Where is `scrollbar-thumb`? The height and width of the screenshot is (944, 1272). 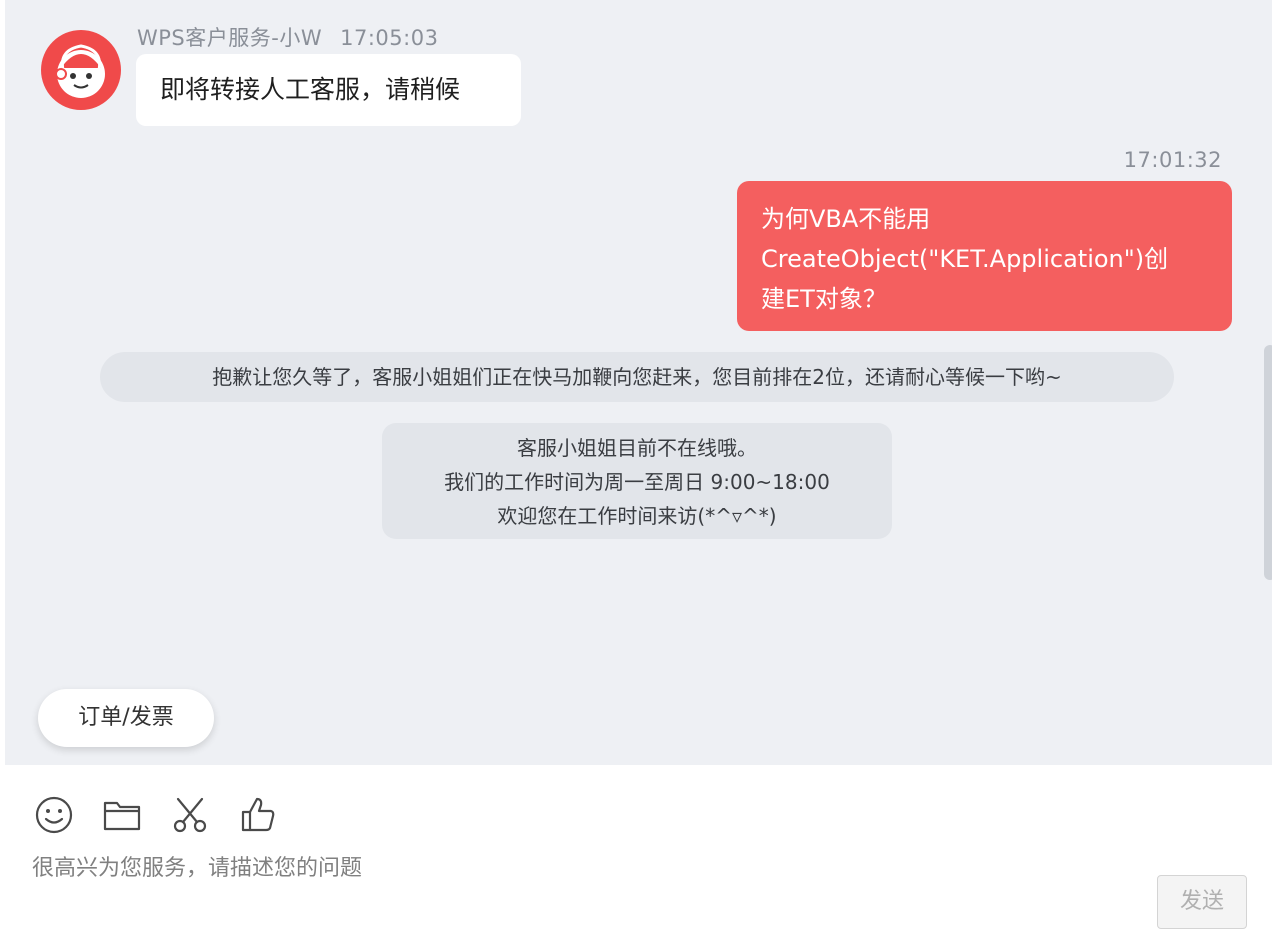 scrollbar-thumb is located at coordinates (1268, 462).